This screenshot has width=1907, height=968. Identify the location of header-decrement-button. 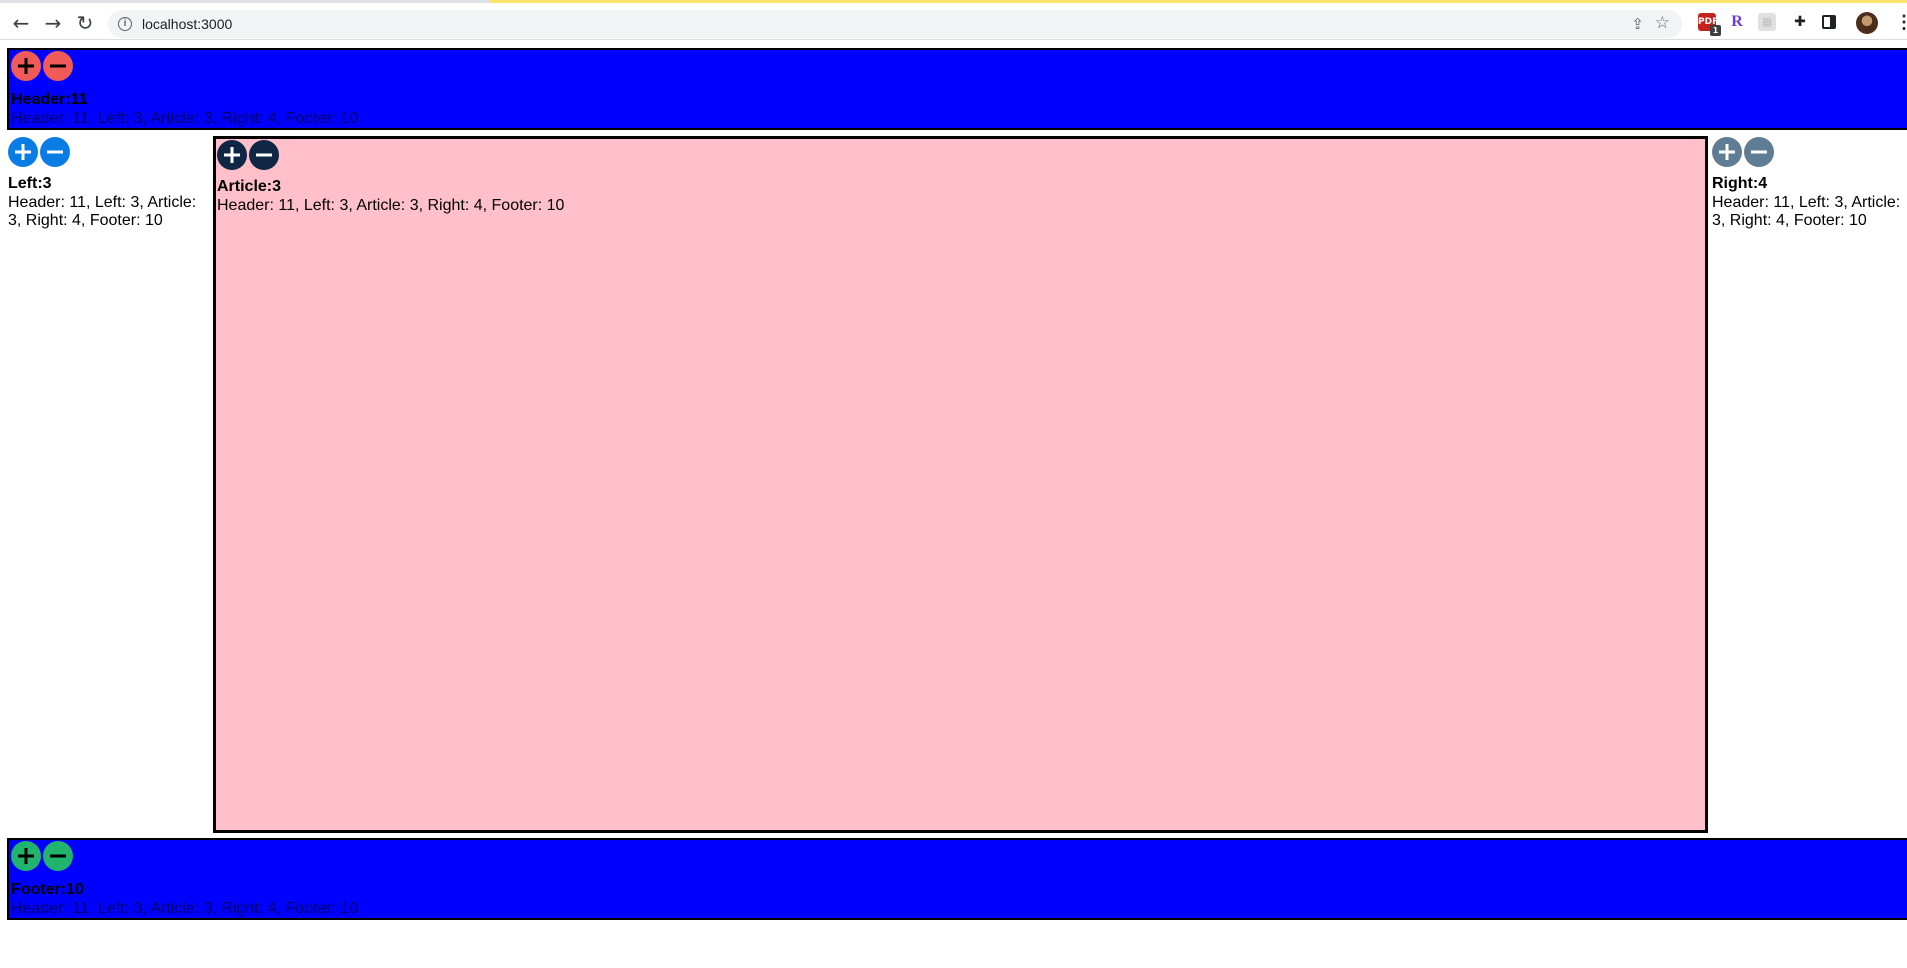
(58, 66).